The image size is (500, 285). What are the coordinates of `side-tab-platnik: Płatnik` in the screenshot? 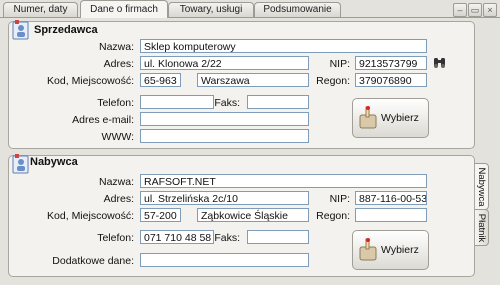 It's located at (482, 227).